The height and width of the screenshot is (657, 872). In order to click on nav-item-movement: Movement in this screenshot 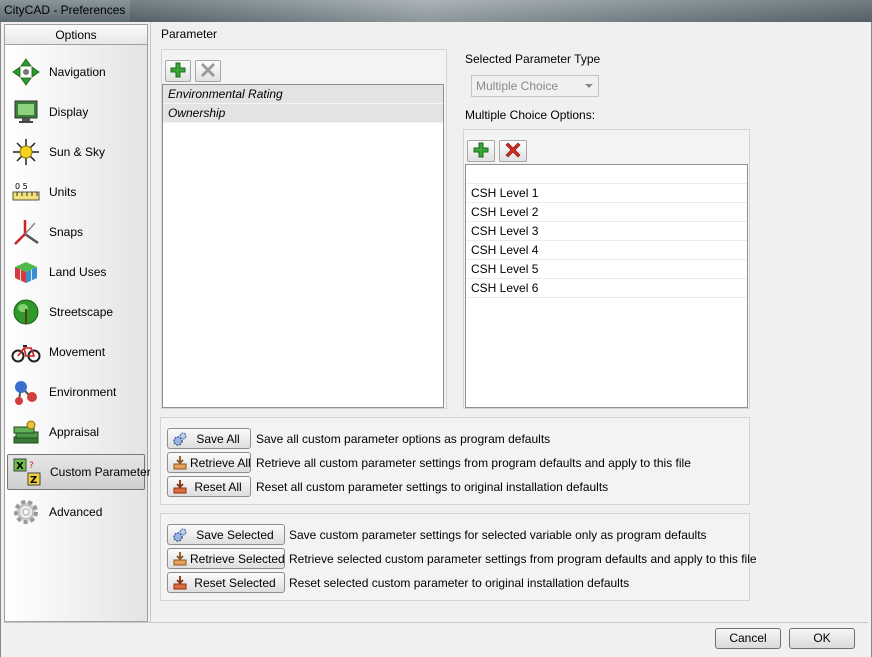, I will do `click(76, 352)`.